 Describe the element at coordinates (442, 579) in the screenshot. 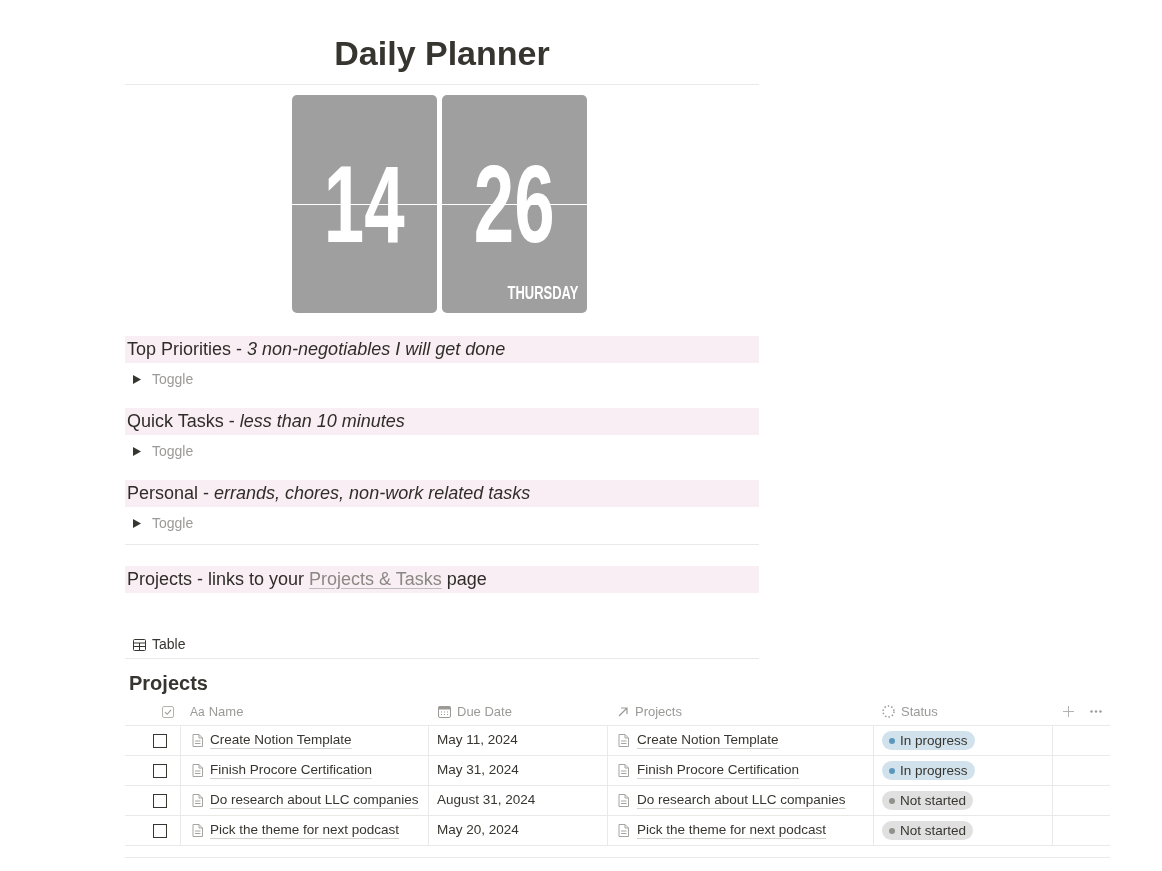

I see `section-heading: Projects - links to your Projects & Tasks page` at that location.